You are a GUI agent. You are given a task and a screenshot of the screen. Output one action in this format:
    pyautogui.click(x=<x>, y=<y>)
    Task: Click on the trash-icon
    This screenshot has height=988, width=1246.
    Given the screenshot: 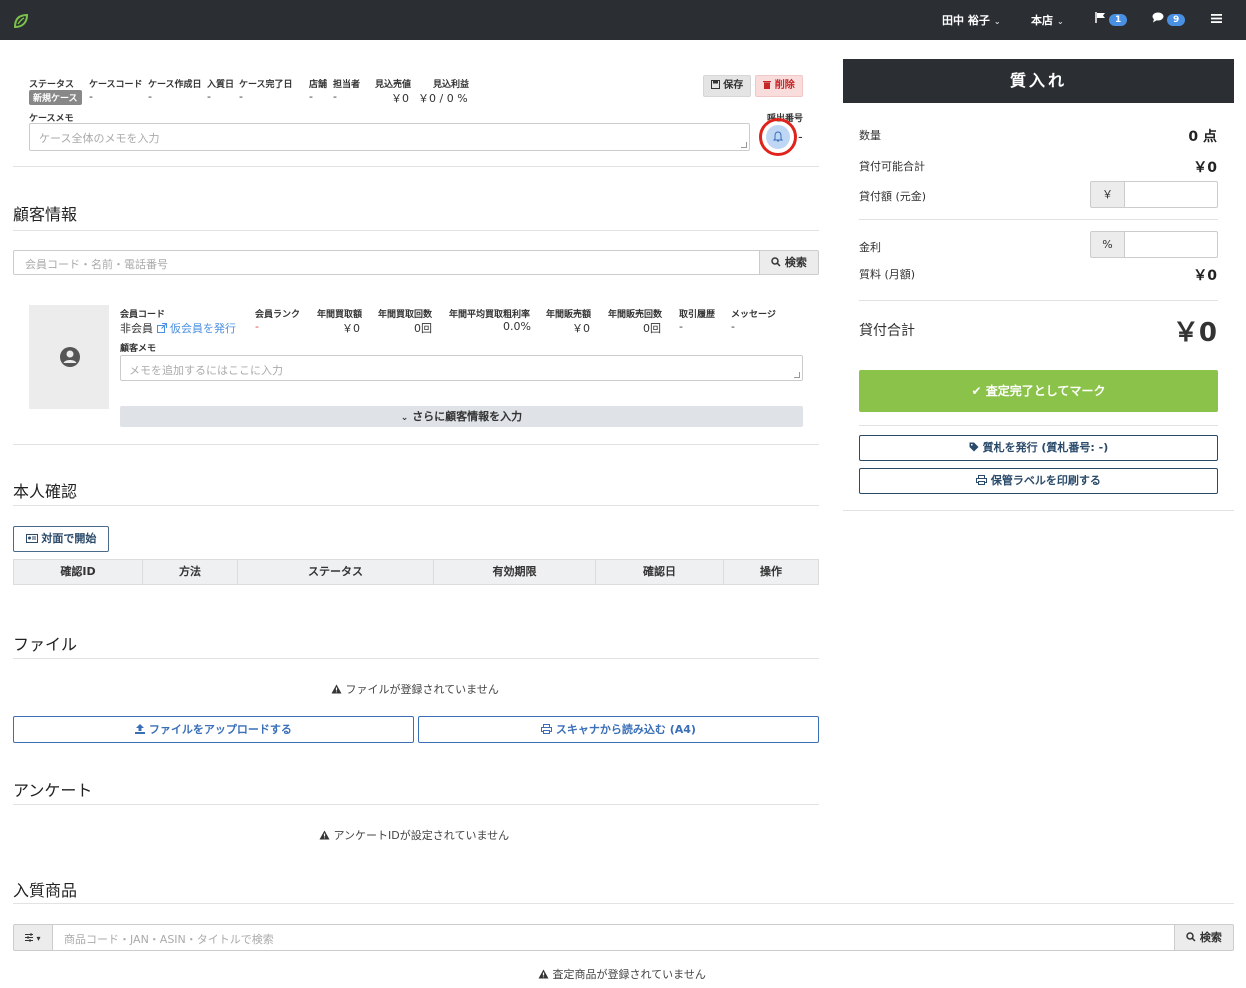 What is the action you would take?
    pyautogui.click(x=767, y=85)
    